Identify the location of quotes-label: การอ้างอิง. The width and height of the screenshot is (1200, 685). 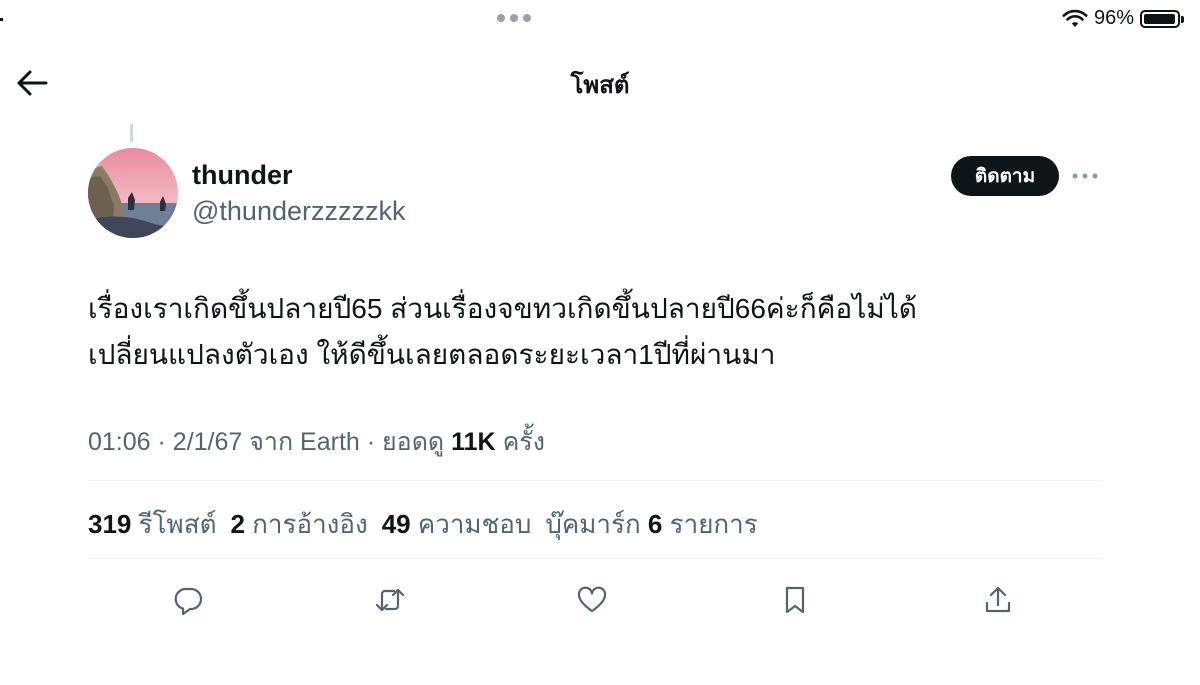
(310, 524).